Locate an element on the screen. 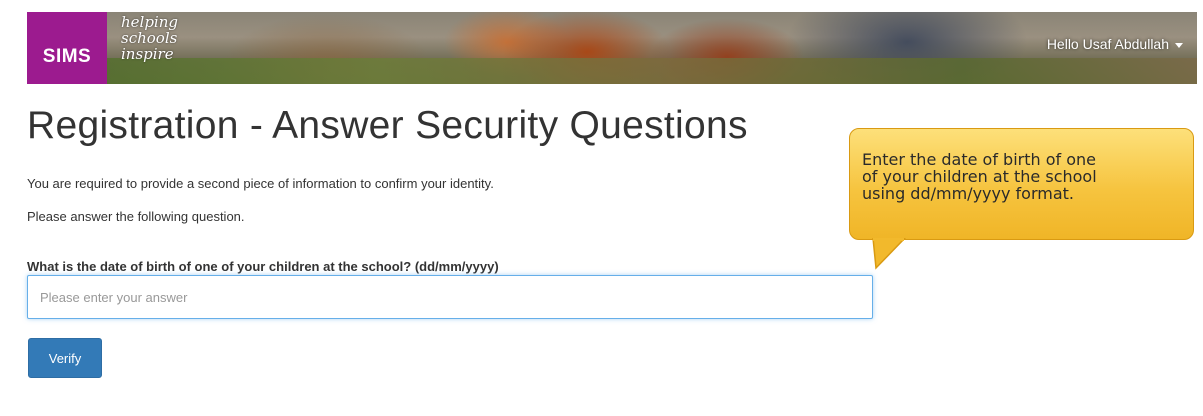  tagline: helping schools inspire is located at coordinates (149, 38).